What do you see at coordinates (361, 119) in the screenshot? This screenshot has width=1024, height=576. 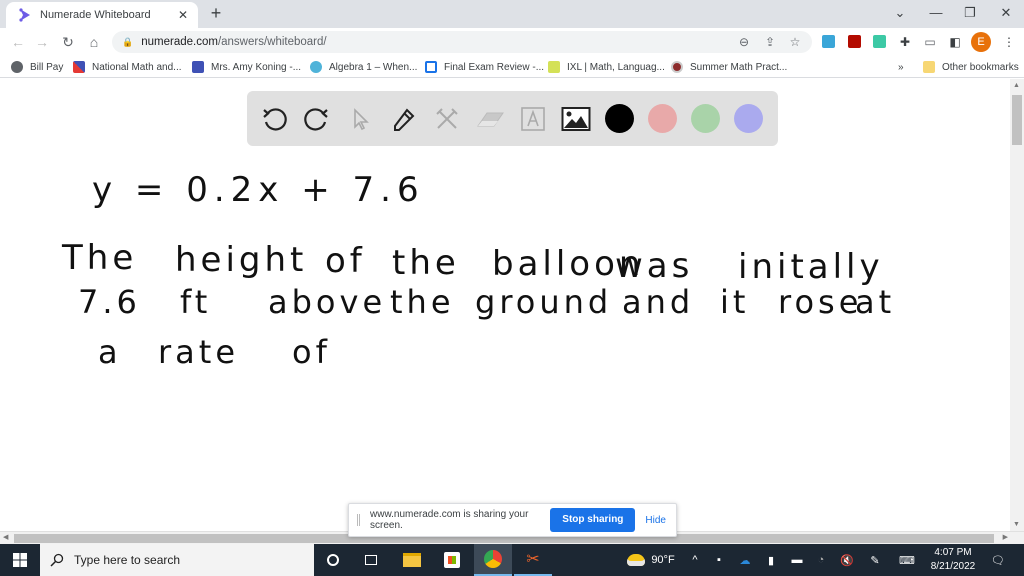 I see `select-tool-button` at bounding box center [361, 119].